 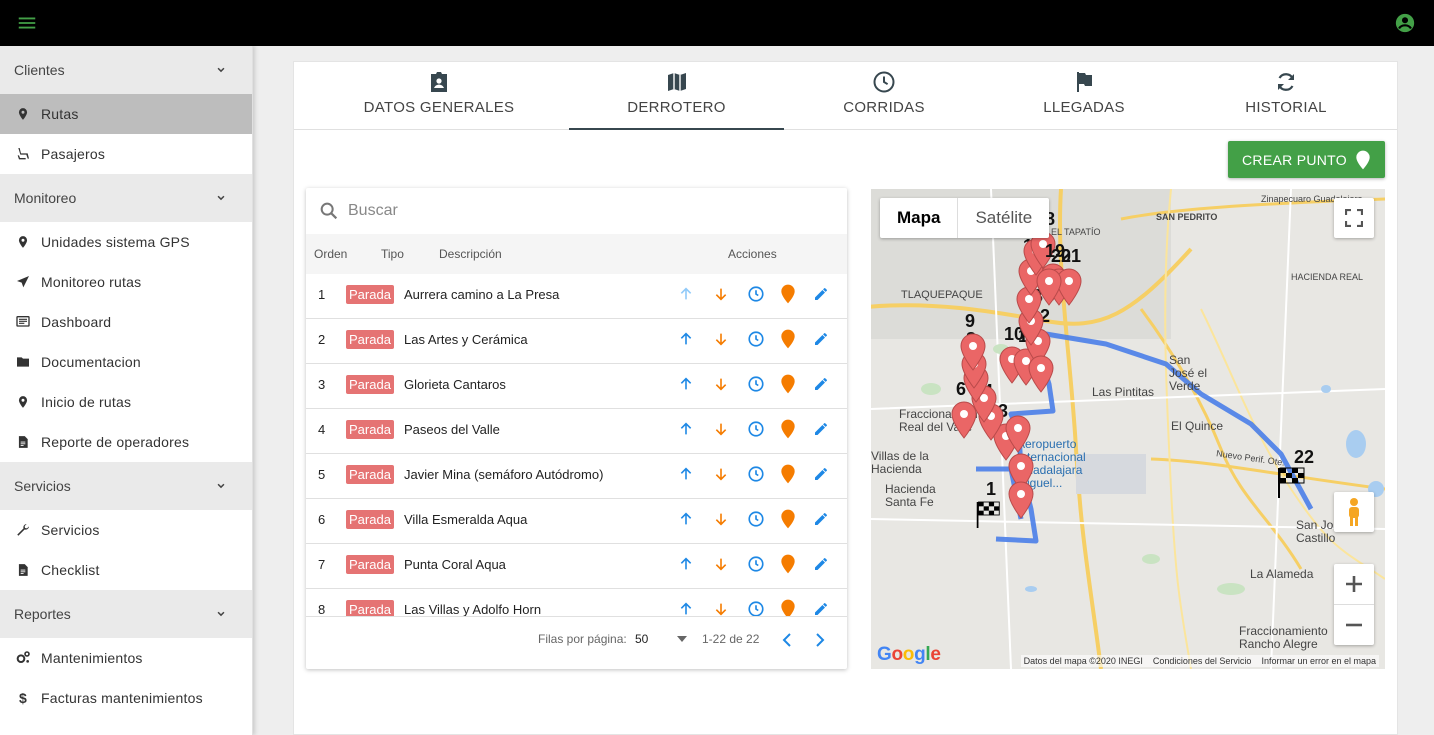 What do you see at coordinates (1354, 218) in the screenshot?
I see `fullscreen-button` at bounding box center [1354, 218].